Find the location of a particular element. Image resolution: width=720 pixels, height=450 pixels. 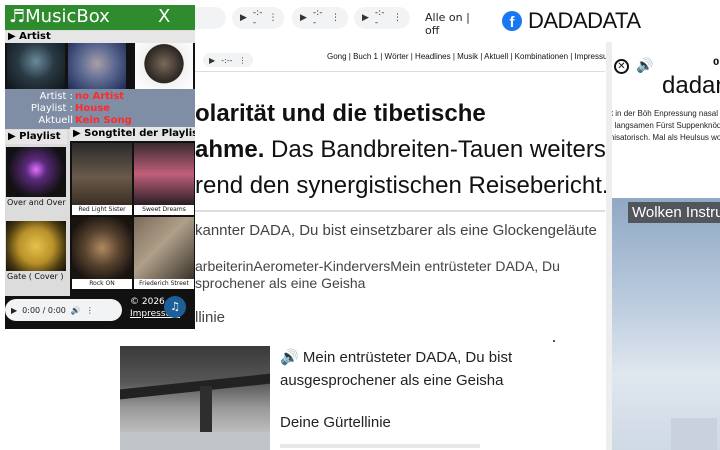

right-panel-label: Wolken Instru is located at coordinates (674, 212).